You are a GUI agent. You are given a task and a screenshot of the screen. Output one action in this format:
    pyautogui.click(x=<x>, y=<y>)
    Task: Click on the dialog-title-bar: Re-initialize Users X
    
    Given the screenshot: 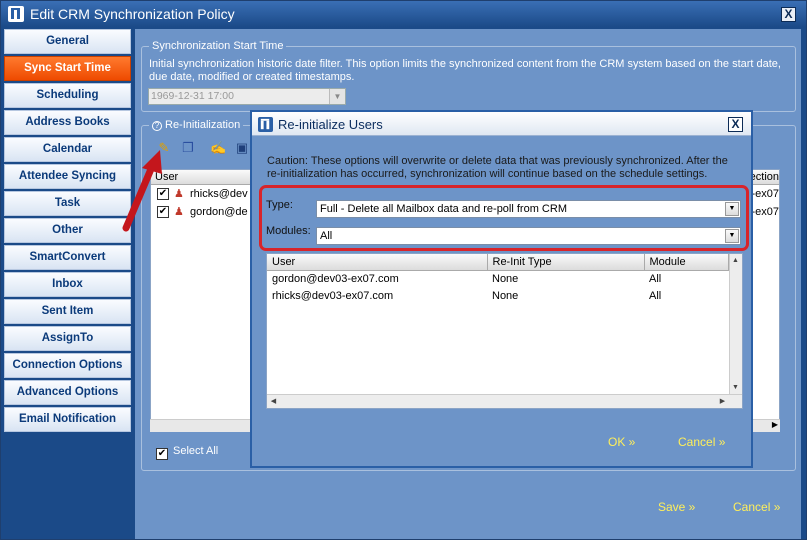 What is the action you would take?
    pyautogui.click(x=501, y=124)
    